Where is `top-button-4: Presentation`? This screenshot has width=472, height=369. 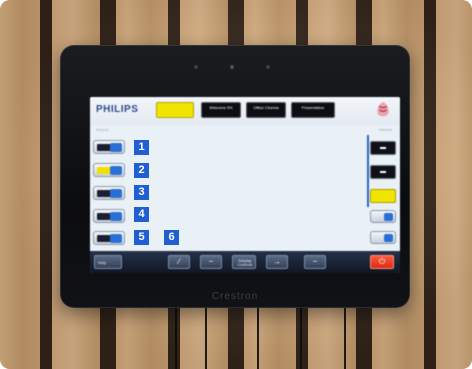 top-button-4: Presentation is located at coordinates (313, 110).